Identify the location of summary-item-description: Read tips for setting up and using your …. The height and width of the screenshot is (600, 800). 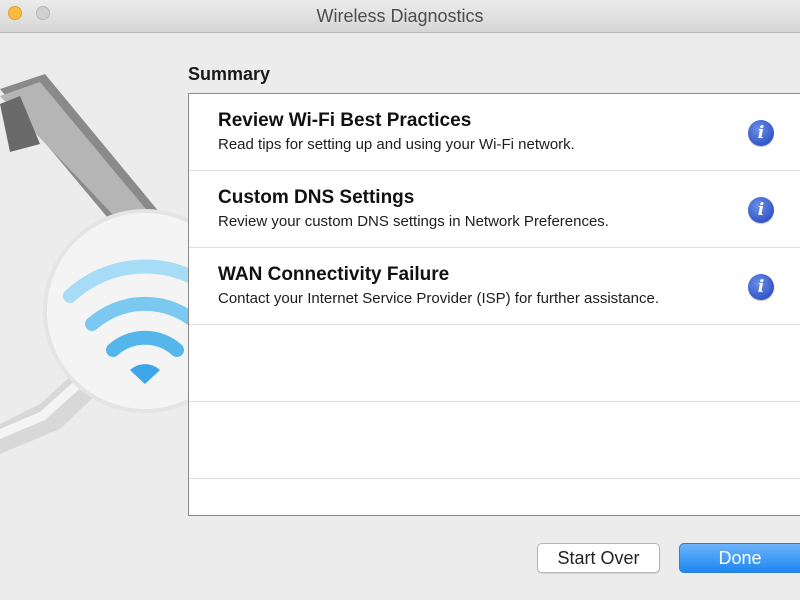
(396, 144).